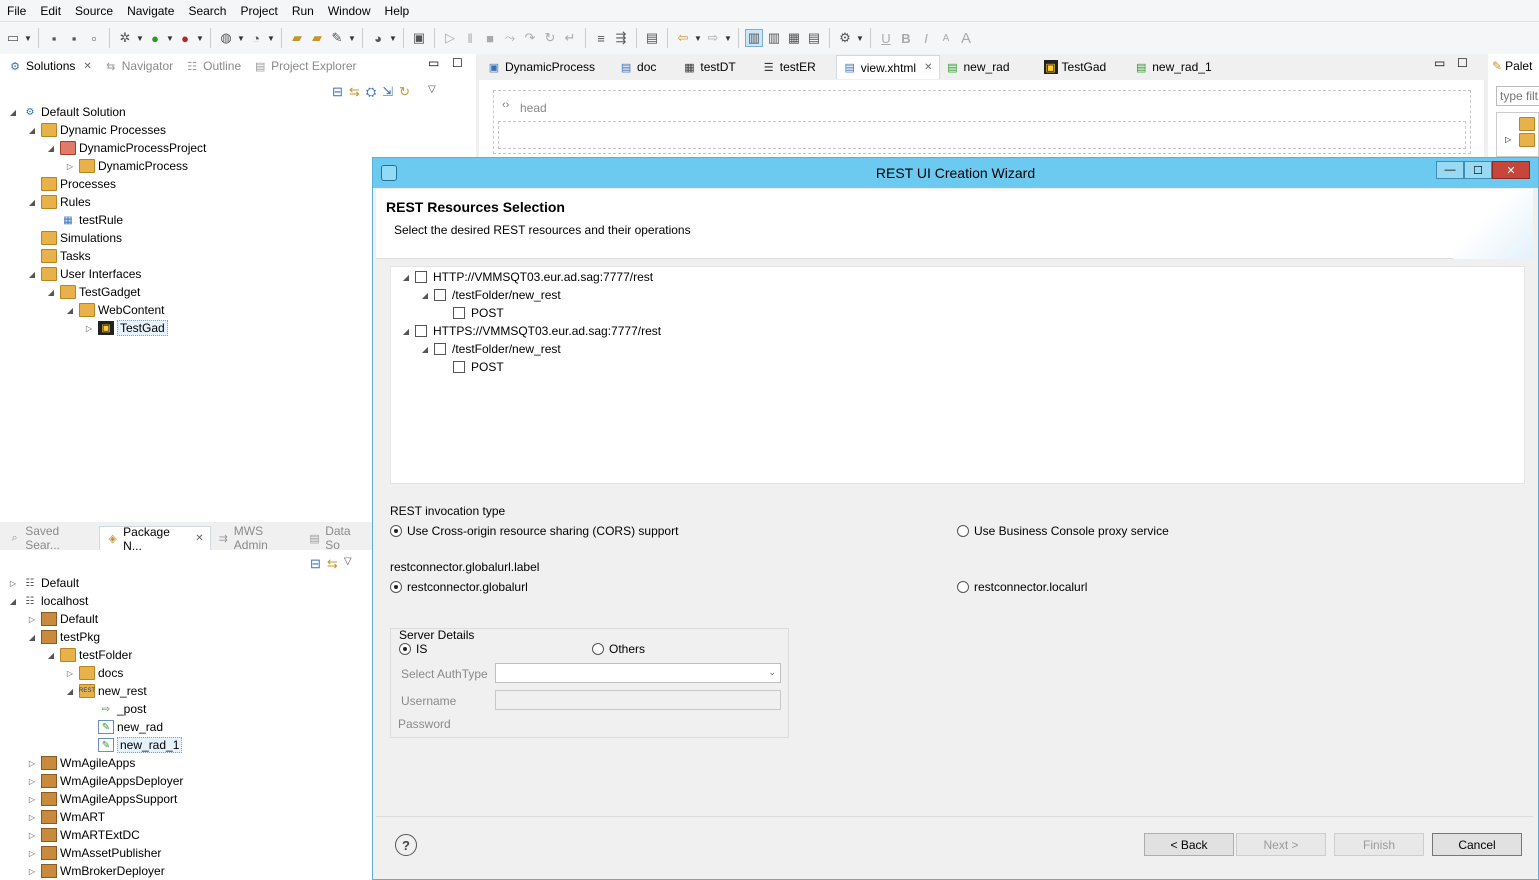 This screenshot has height=880, width=1539. Describe the element at coordinates (81, 763) in the screenshot. I see `tree-item: ▷ WmAgileApps` at that location.